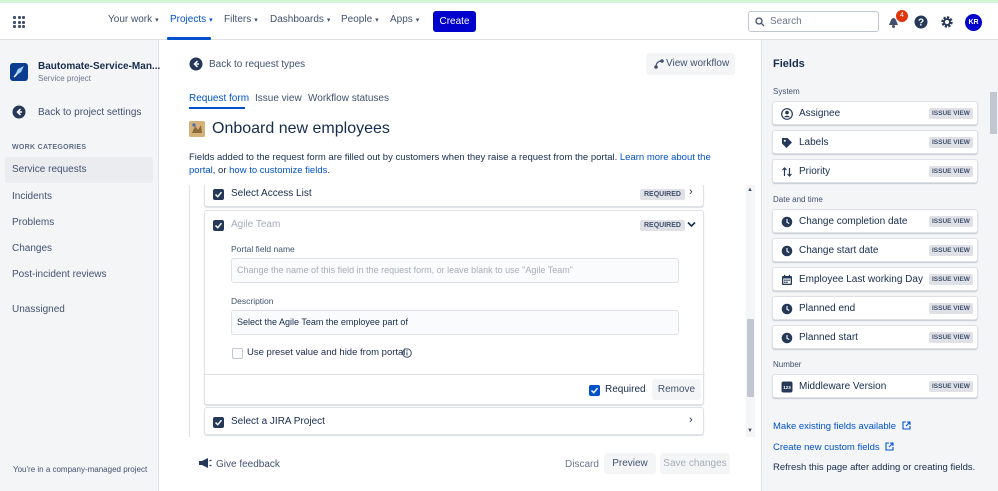 The image size is (998, 491). Describe the element at coordinates (79, 170) in the screenshot. I see `sidebar-item-service-requests: Service requests` at that location.